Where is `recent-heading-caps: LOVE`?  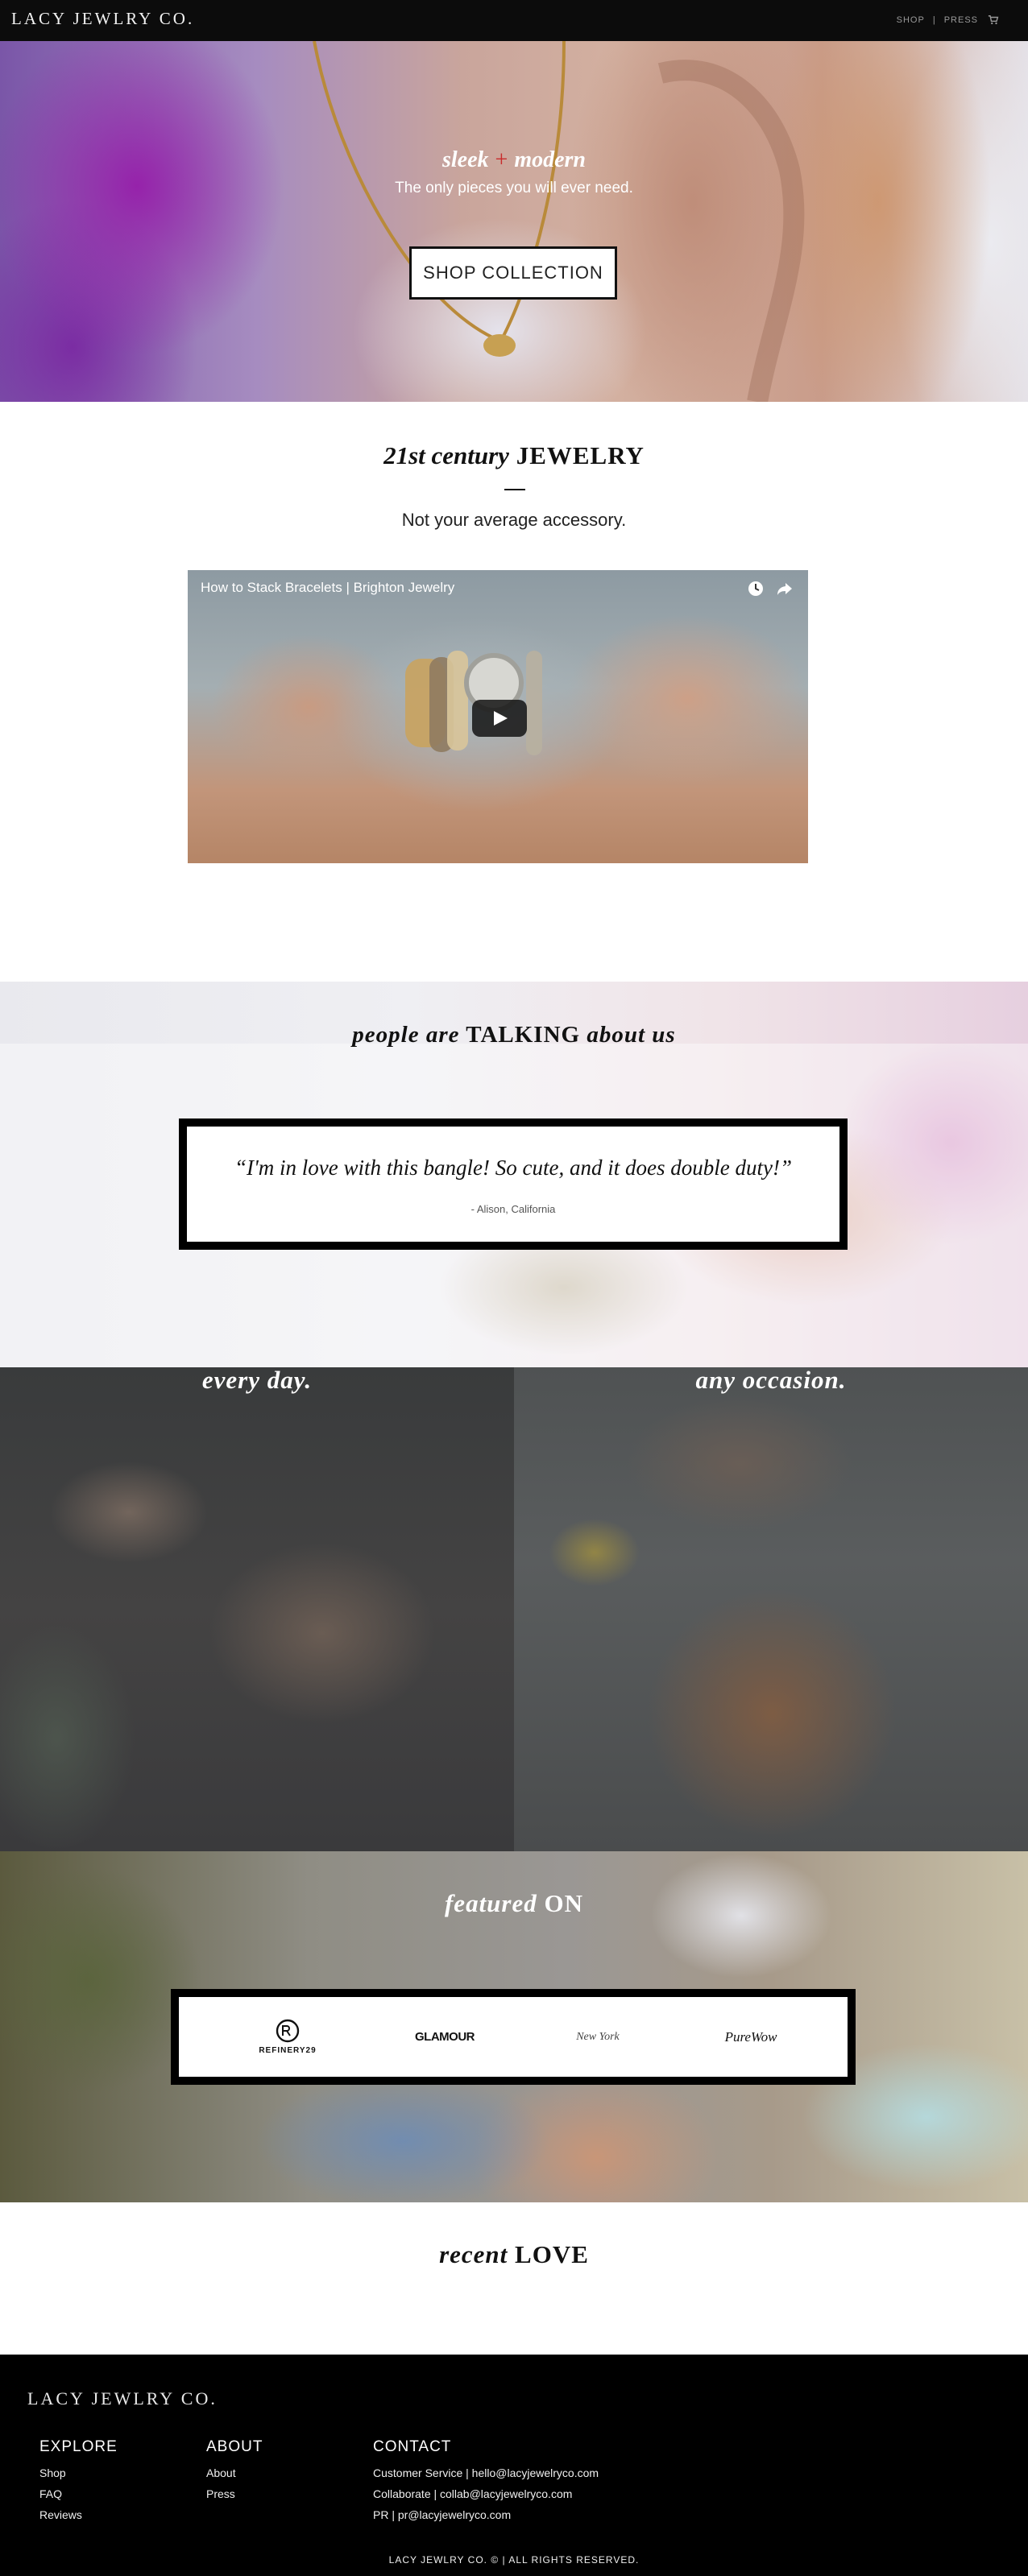 recent-heading-caps: LOVE is located at coordinates (552, 2254).